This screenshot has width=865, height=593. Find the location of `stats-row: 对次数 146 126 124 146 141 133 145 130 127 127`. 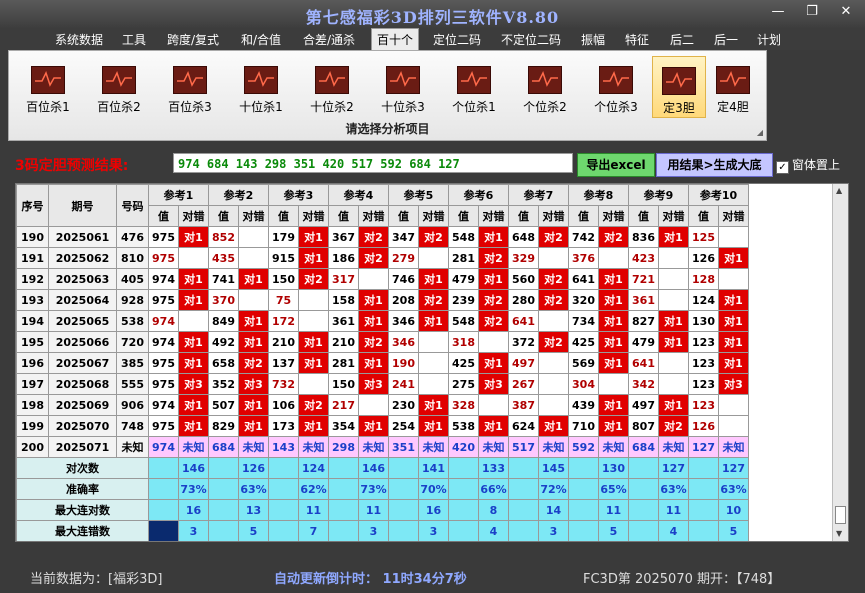

stats-row: 对次数 146 126 124 146 141 133 145 130 127 127 is located at coordinates (382, 468).